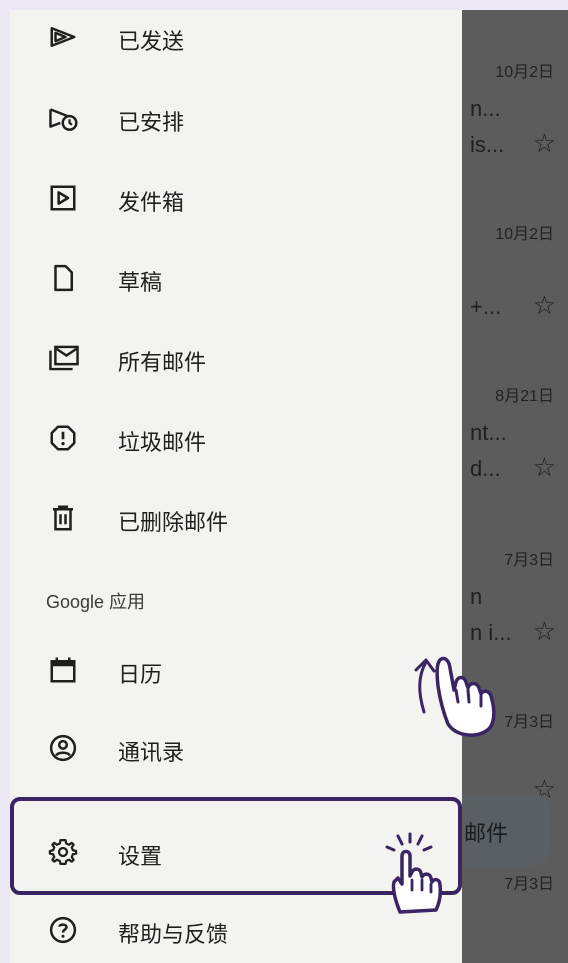  What do you see at coordinates (151, 122) in the screenshot?
I see `drawer-item-label: 已安排` at bounding box center [151, 122].